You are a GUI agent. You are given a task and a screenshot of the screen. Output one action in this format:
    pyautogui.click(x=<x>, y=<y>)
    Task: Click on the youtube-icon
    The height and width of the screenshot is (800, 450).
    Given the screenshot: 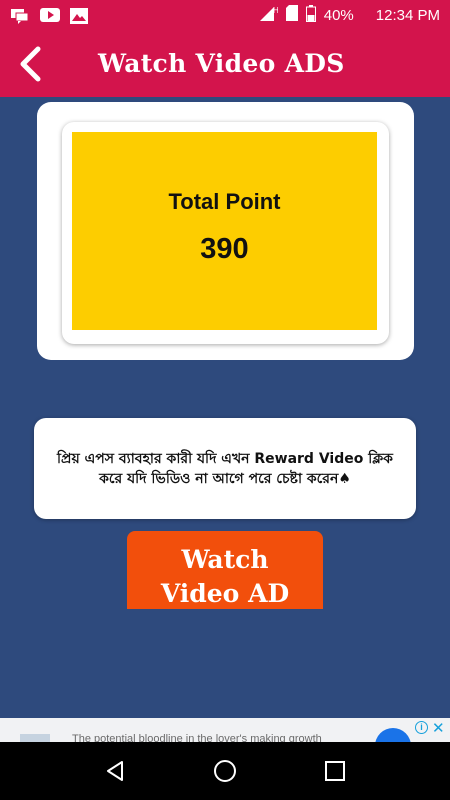 What is the action you would take?
    pyautogui.click(x=50, y=15)
    